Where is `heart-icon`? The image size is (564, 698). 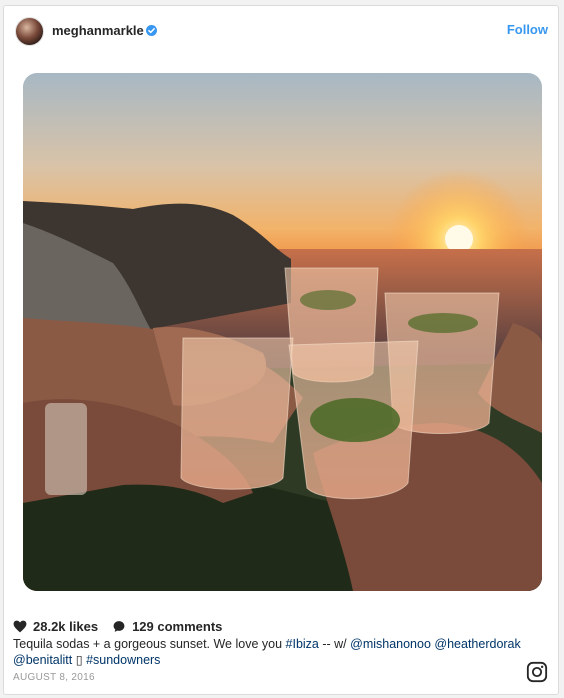
heart-icon is located at coordinates (20, 626).